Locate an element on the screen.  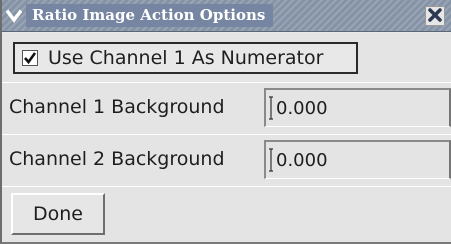
close-button is located at coordinates (435, 16).